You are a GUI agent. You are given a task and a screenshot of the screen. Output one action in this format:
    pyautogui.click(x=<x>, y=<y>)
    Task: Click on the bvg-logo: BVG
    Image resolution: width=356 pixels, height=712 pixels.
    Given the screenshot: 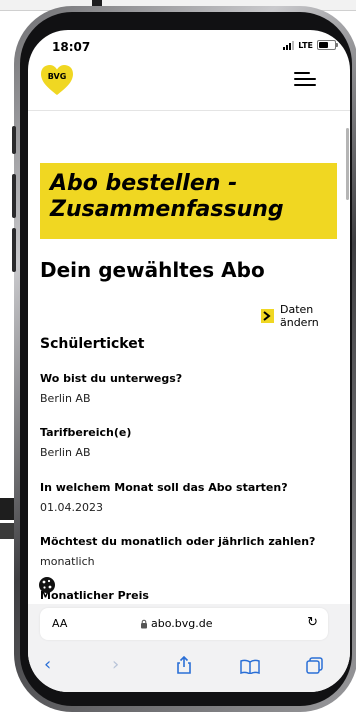 What is the action you would take?
    pyautogui.click(x=57, y=80)
    